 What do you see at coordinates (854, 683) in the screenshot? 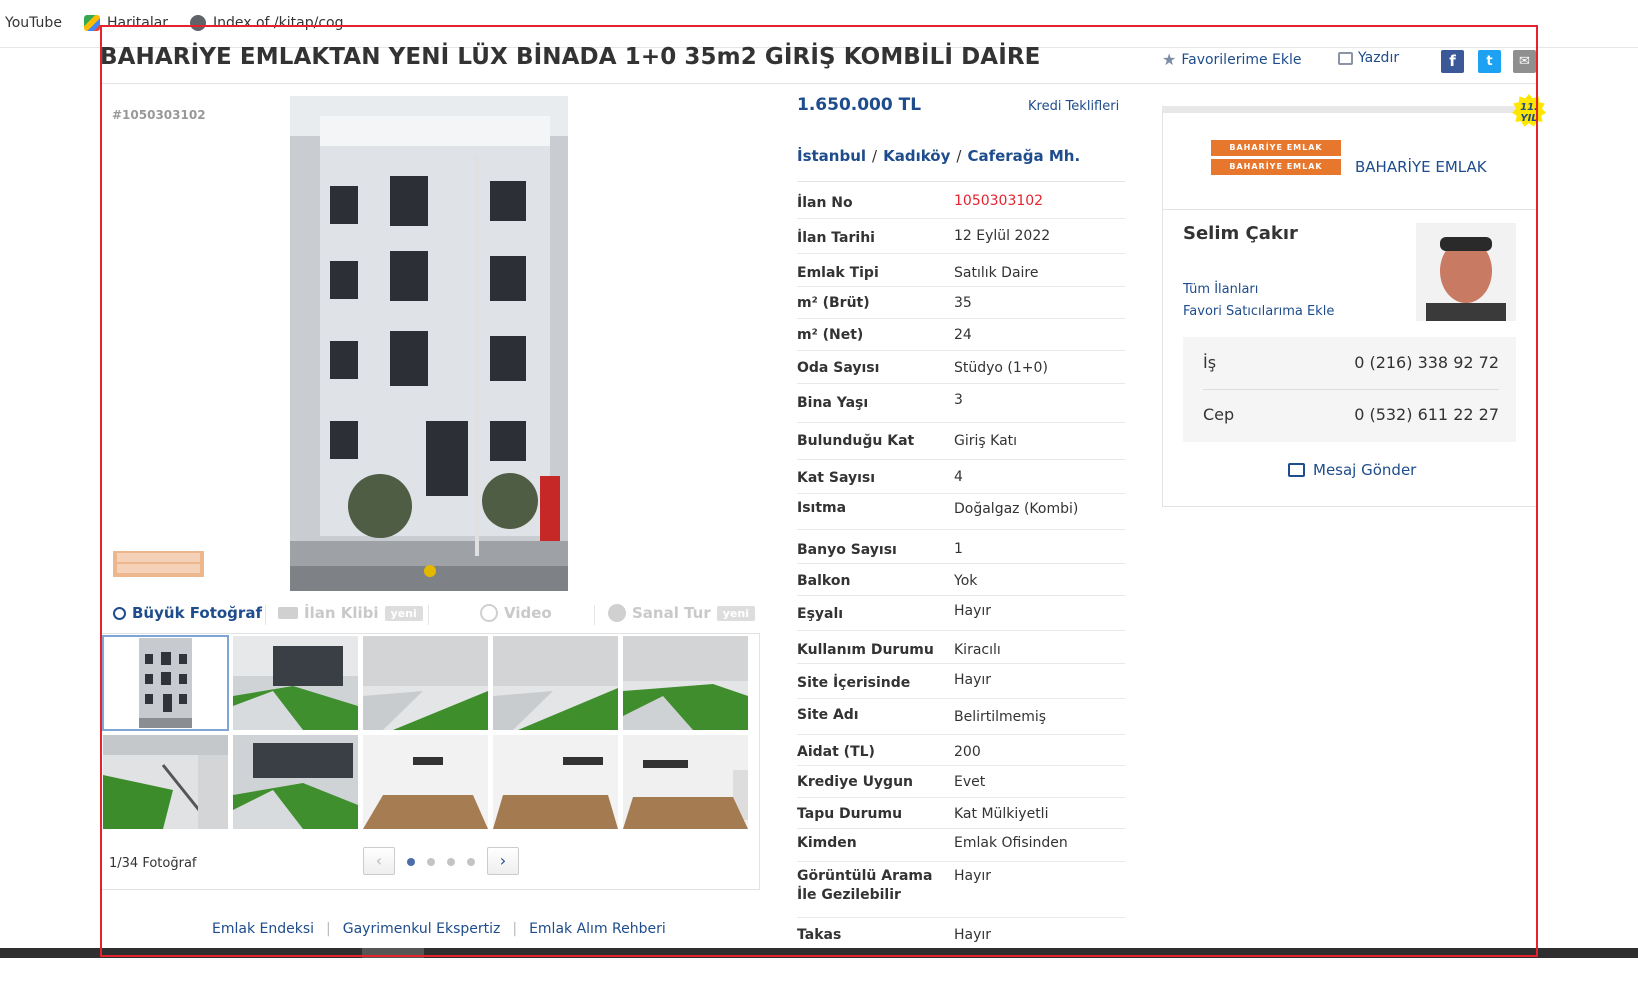
I see `detail-key: Site İçerisinde` at bounding box center [854, 683].